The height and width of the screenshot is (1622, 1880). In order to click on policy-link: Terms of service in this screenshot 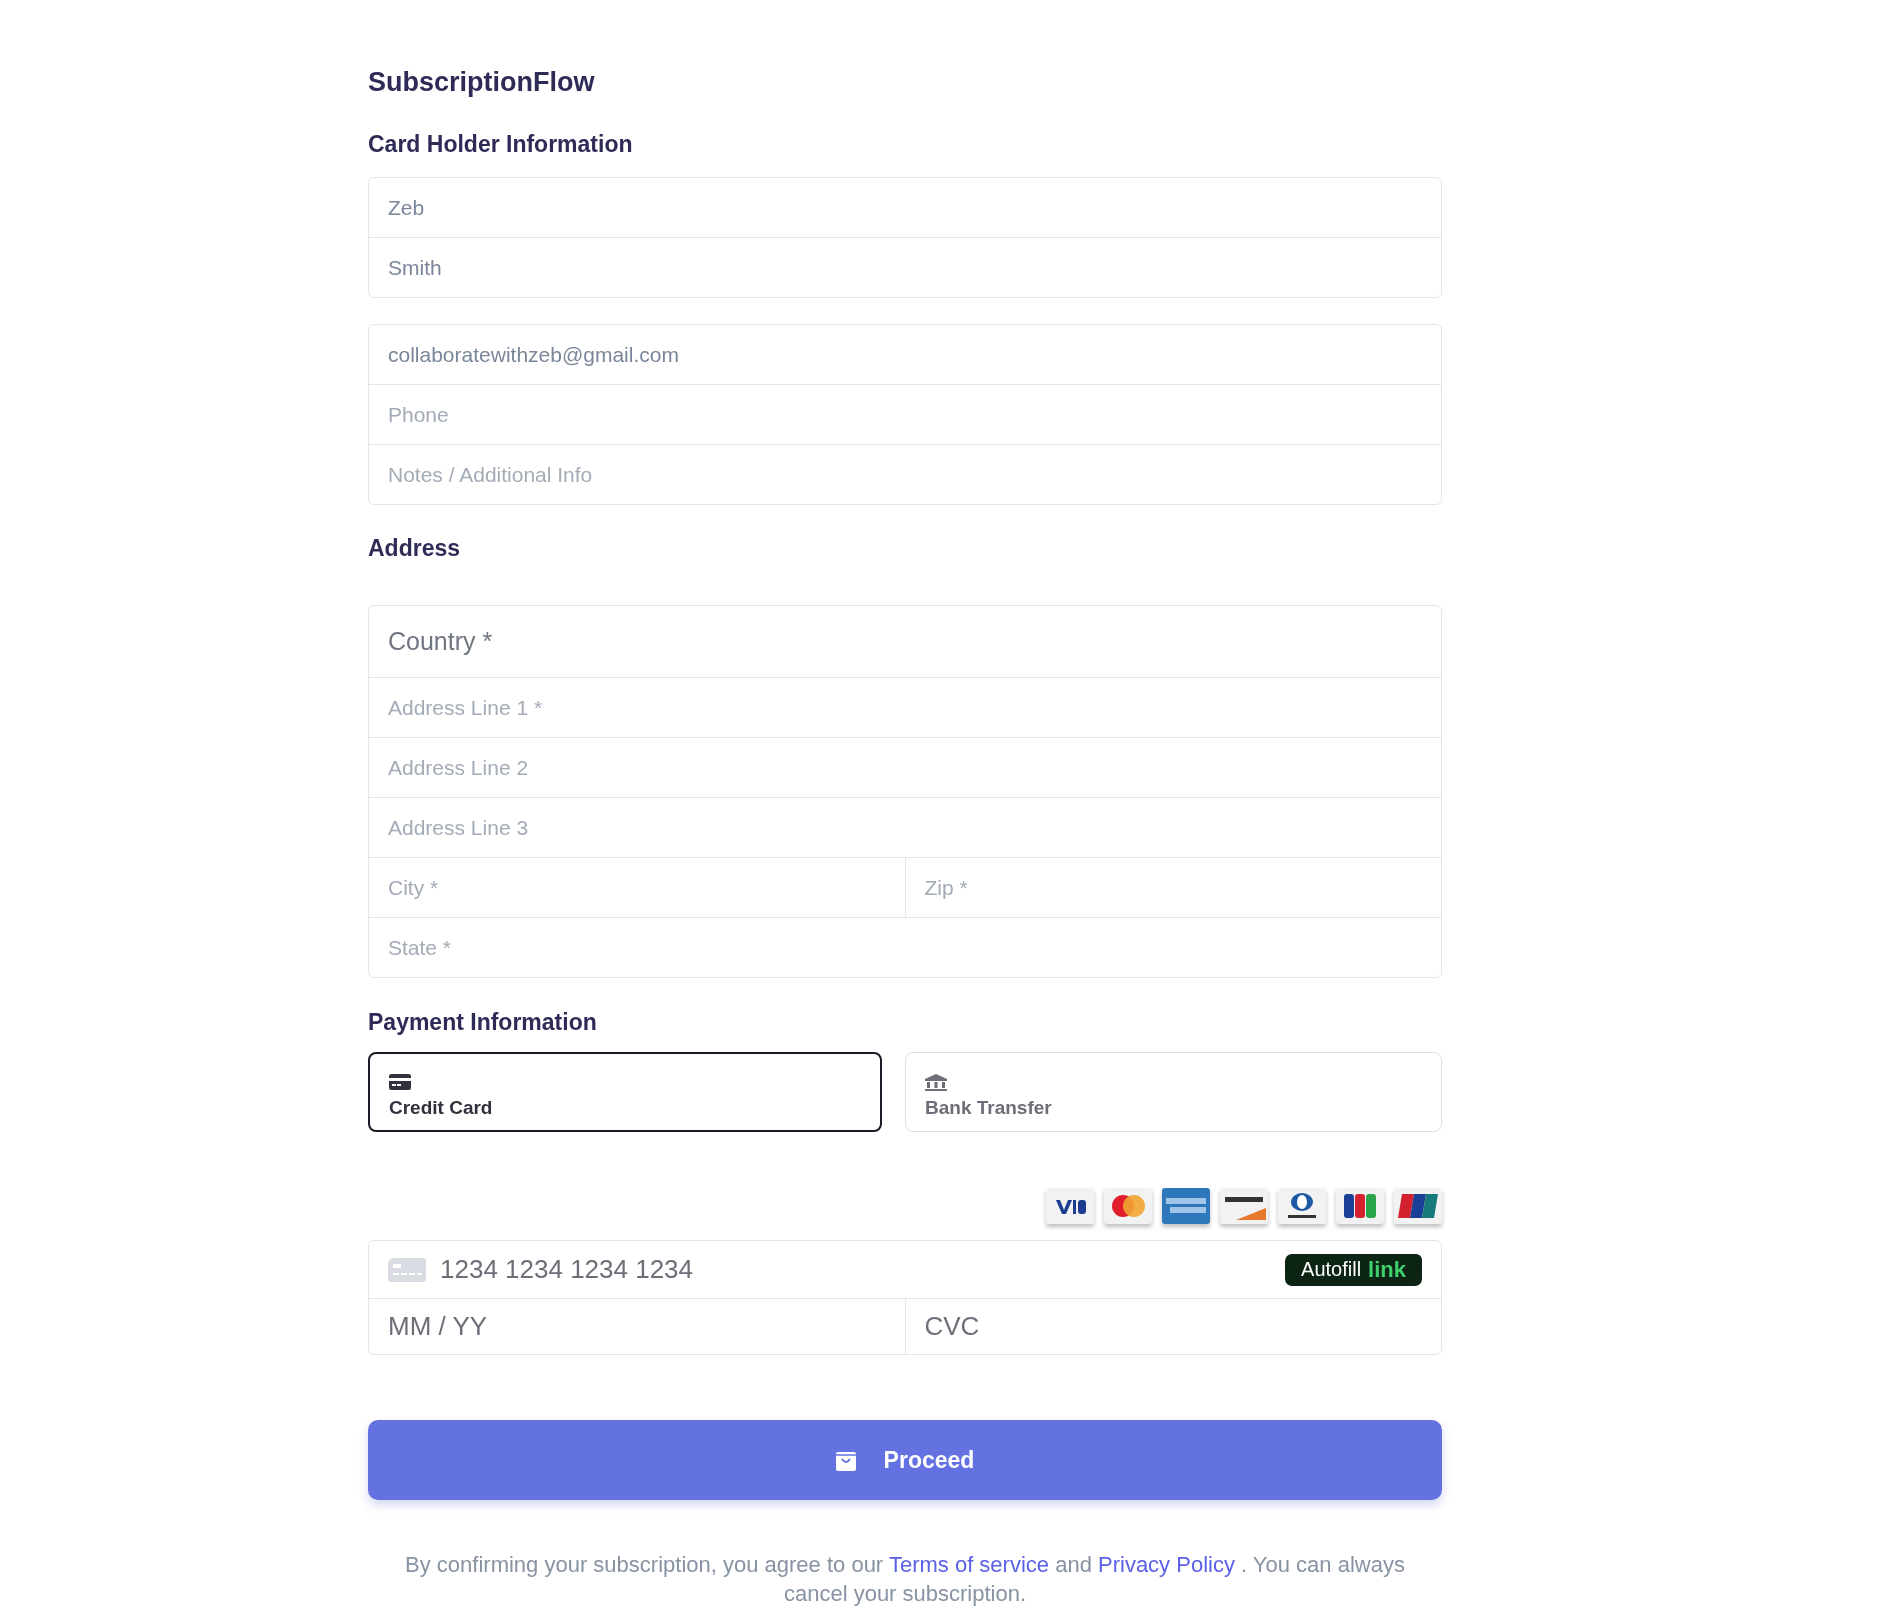, I will do `click(969, 1564)`.